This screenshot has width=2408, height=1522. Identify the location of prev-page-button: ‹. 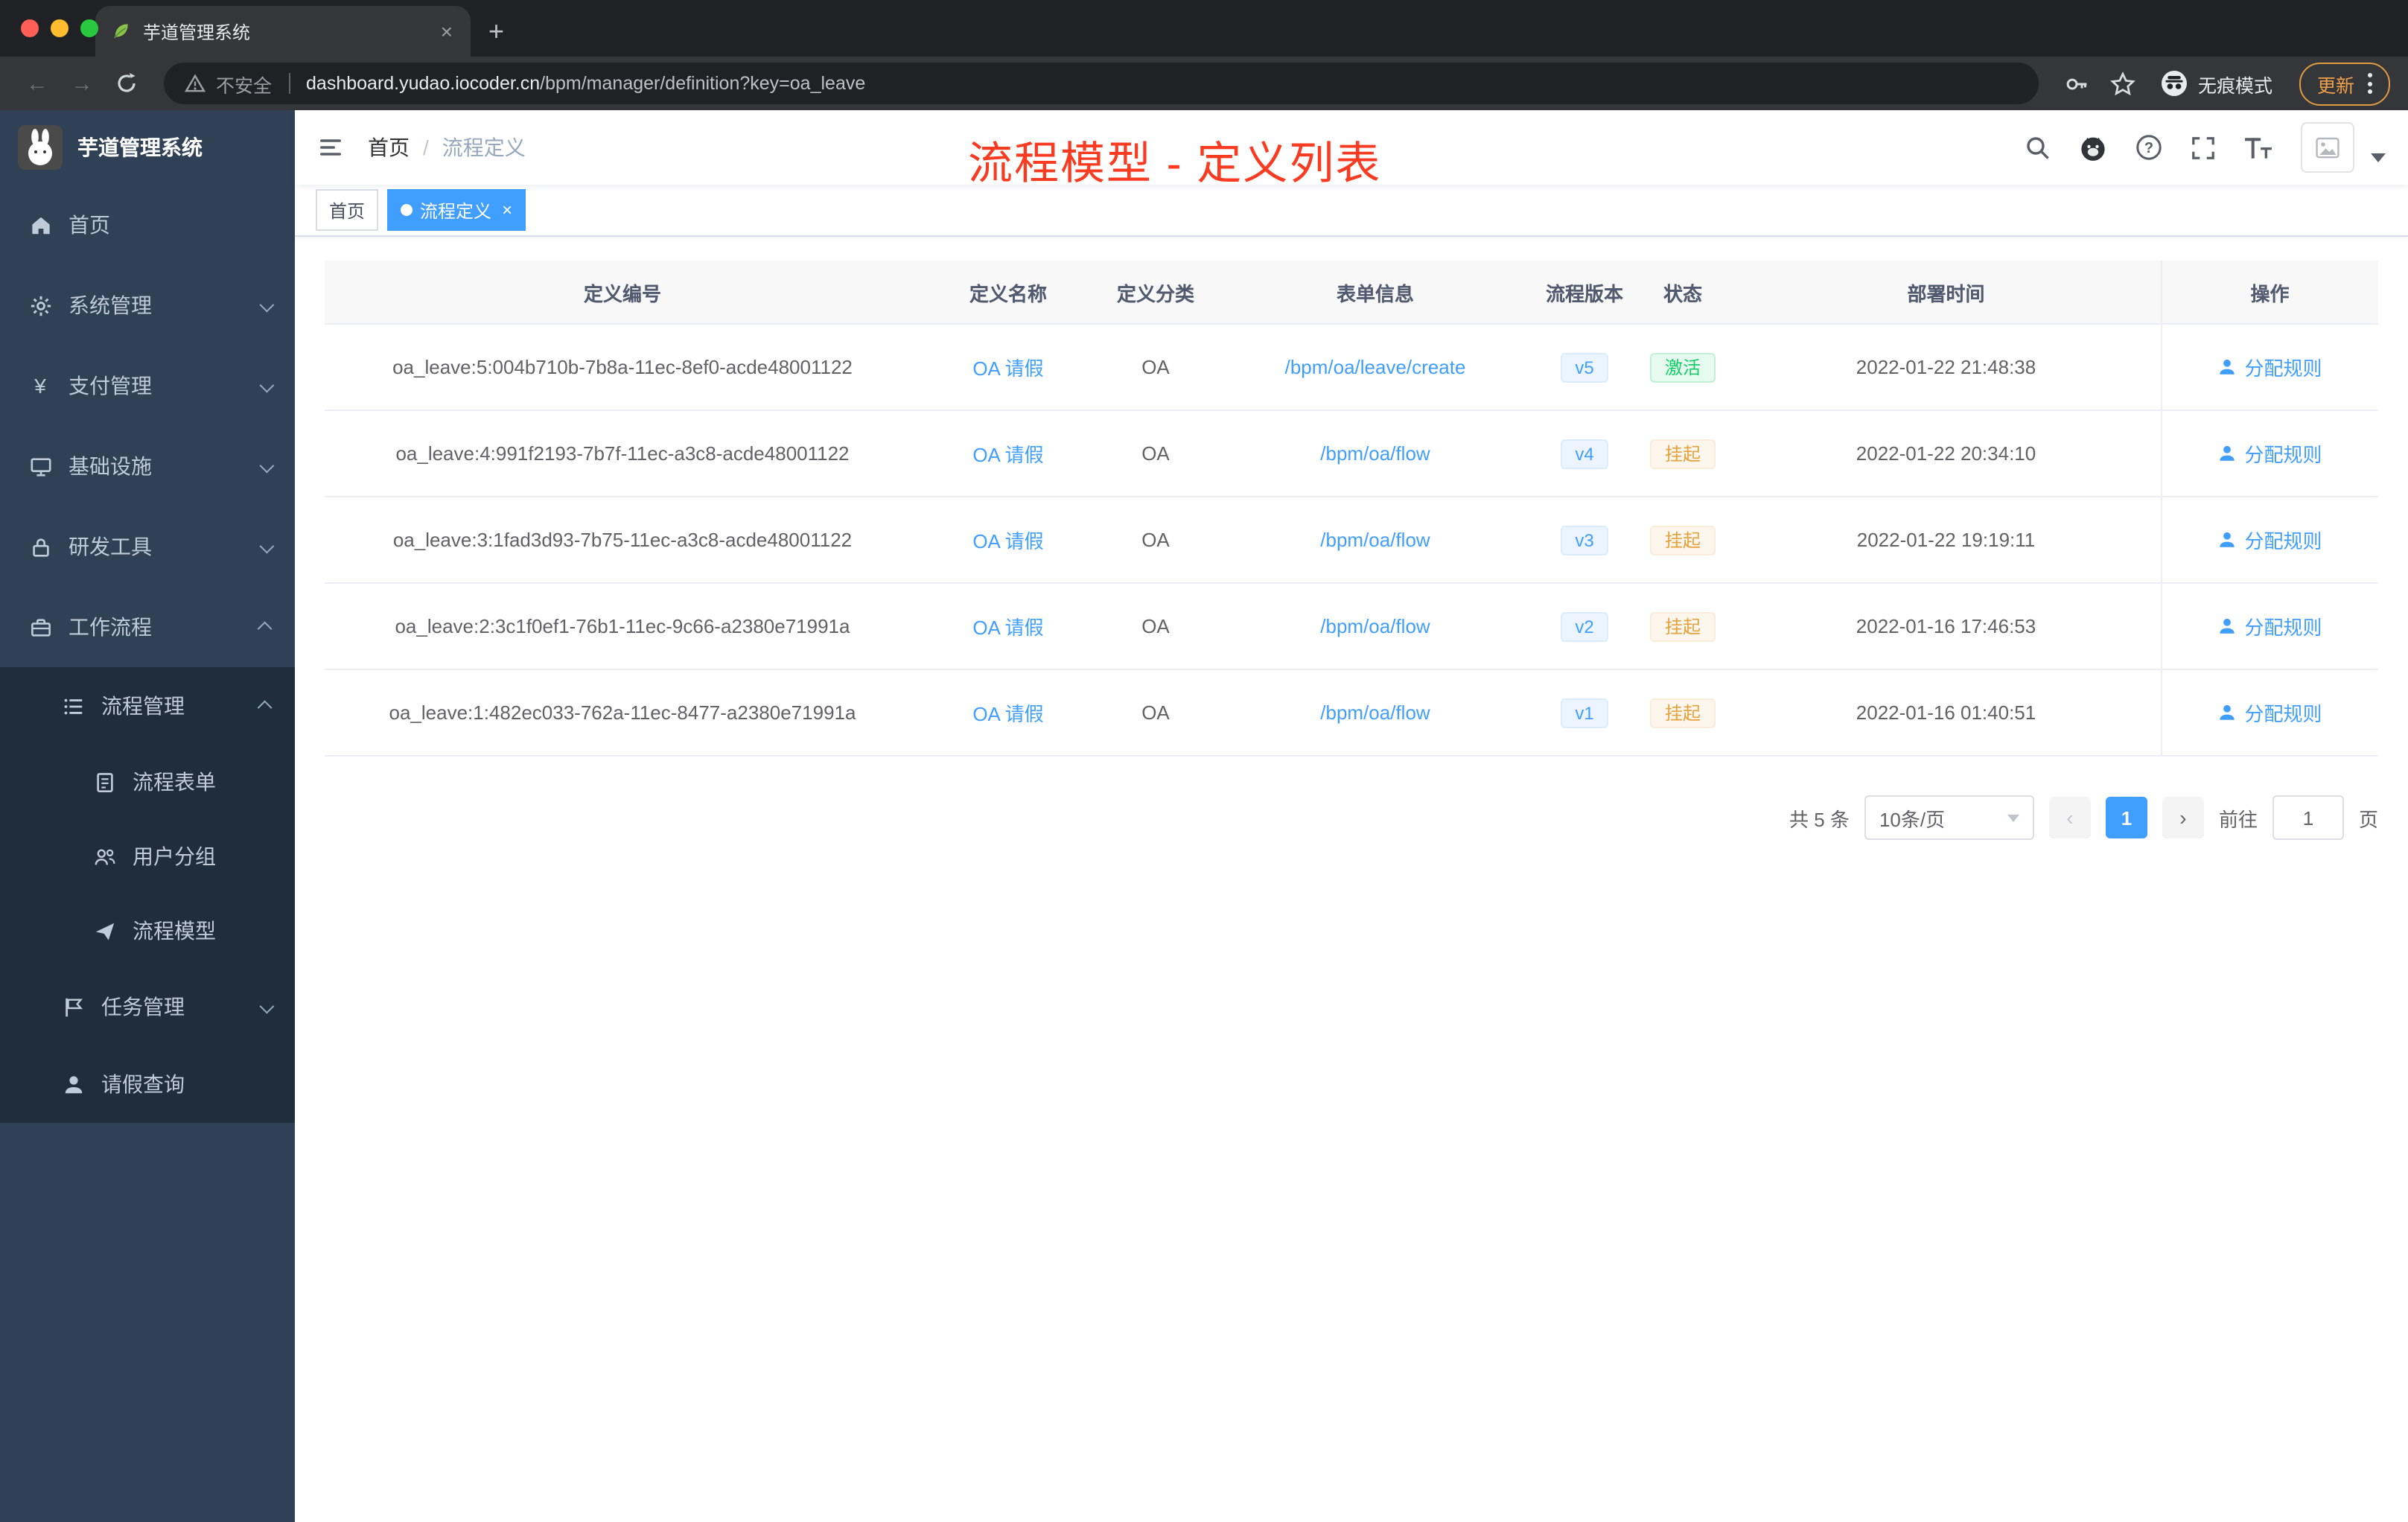
(2069, 817).